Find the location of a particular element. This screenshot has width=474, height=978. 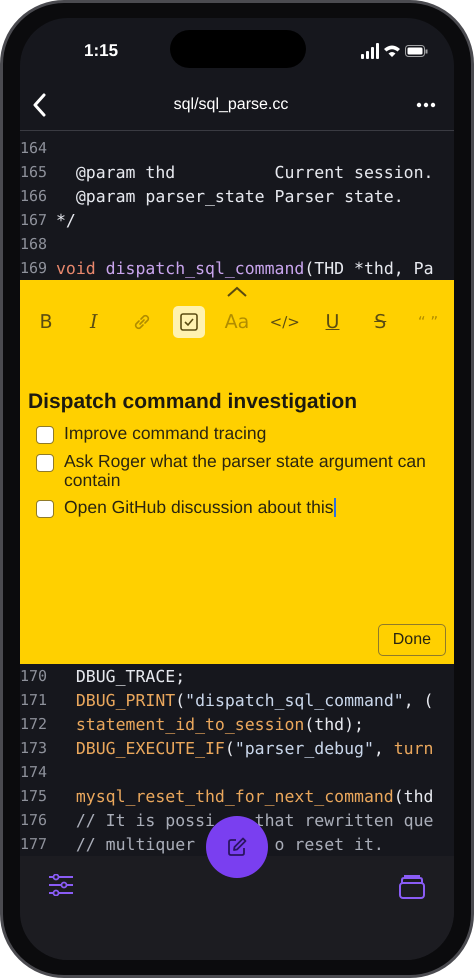

line-number: 175 is located at coordinates (34, 796).